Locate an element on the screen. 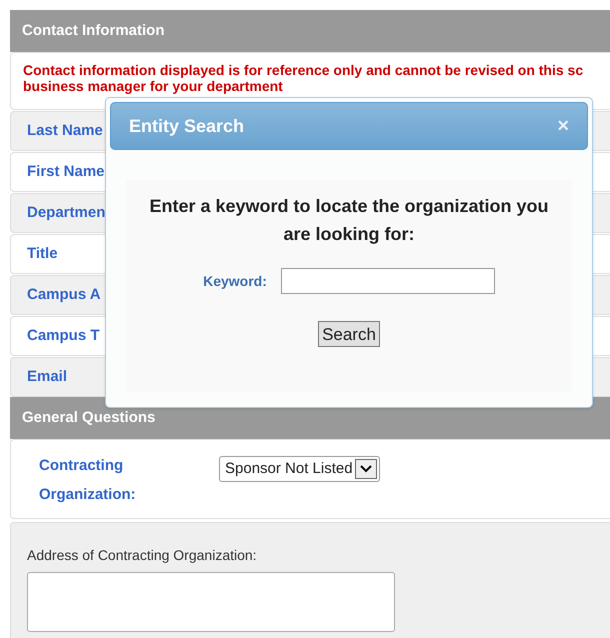 This screenshot has height=638, width=610. field-label: First Name is located at coordinates (66, 172).